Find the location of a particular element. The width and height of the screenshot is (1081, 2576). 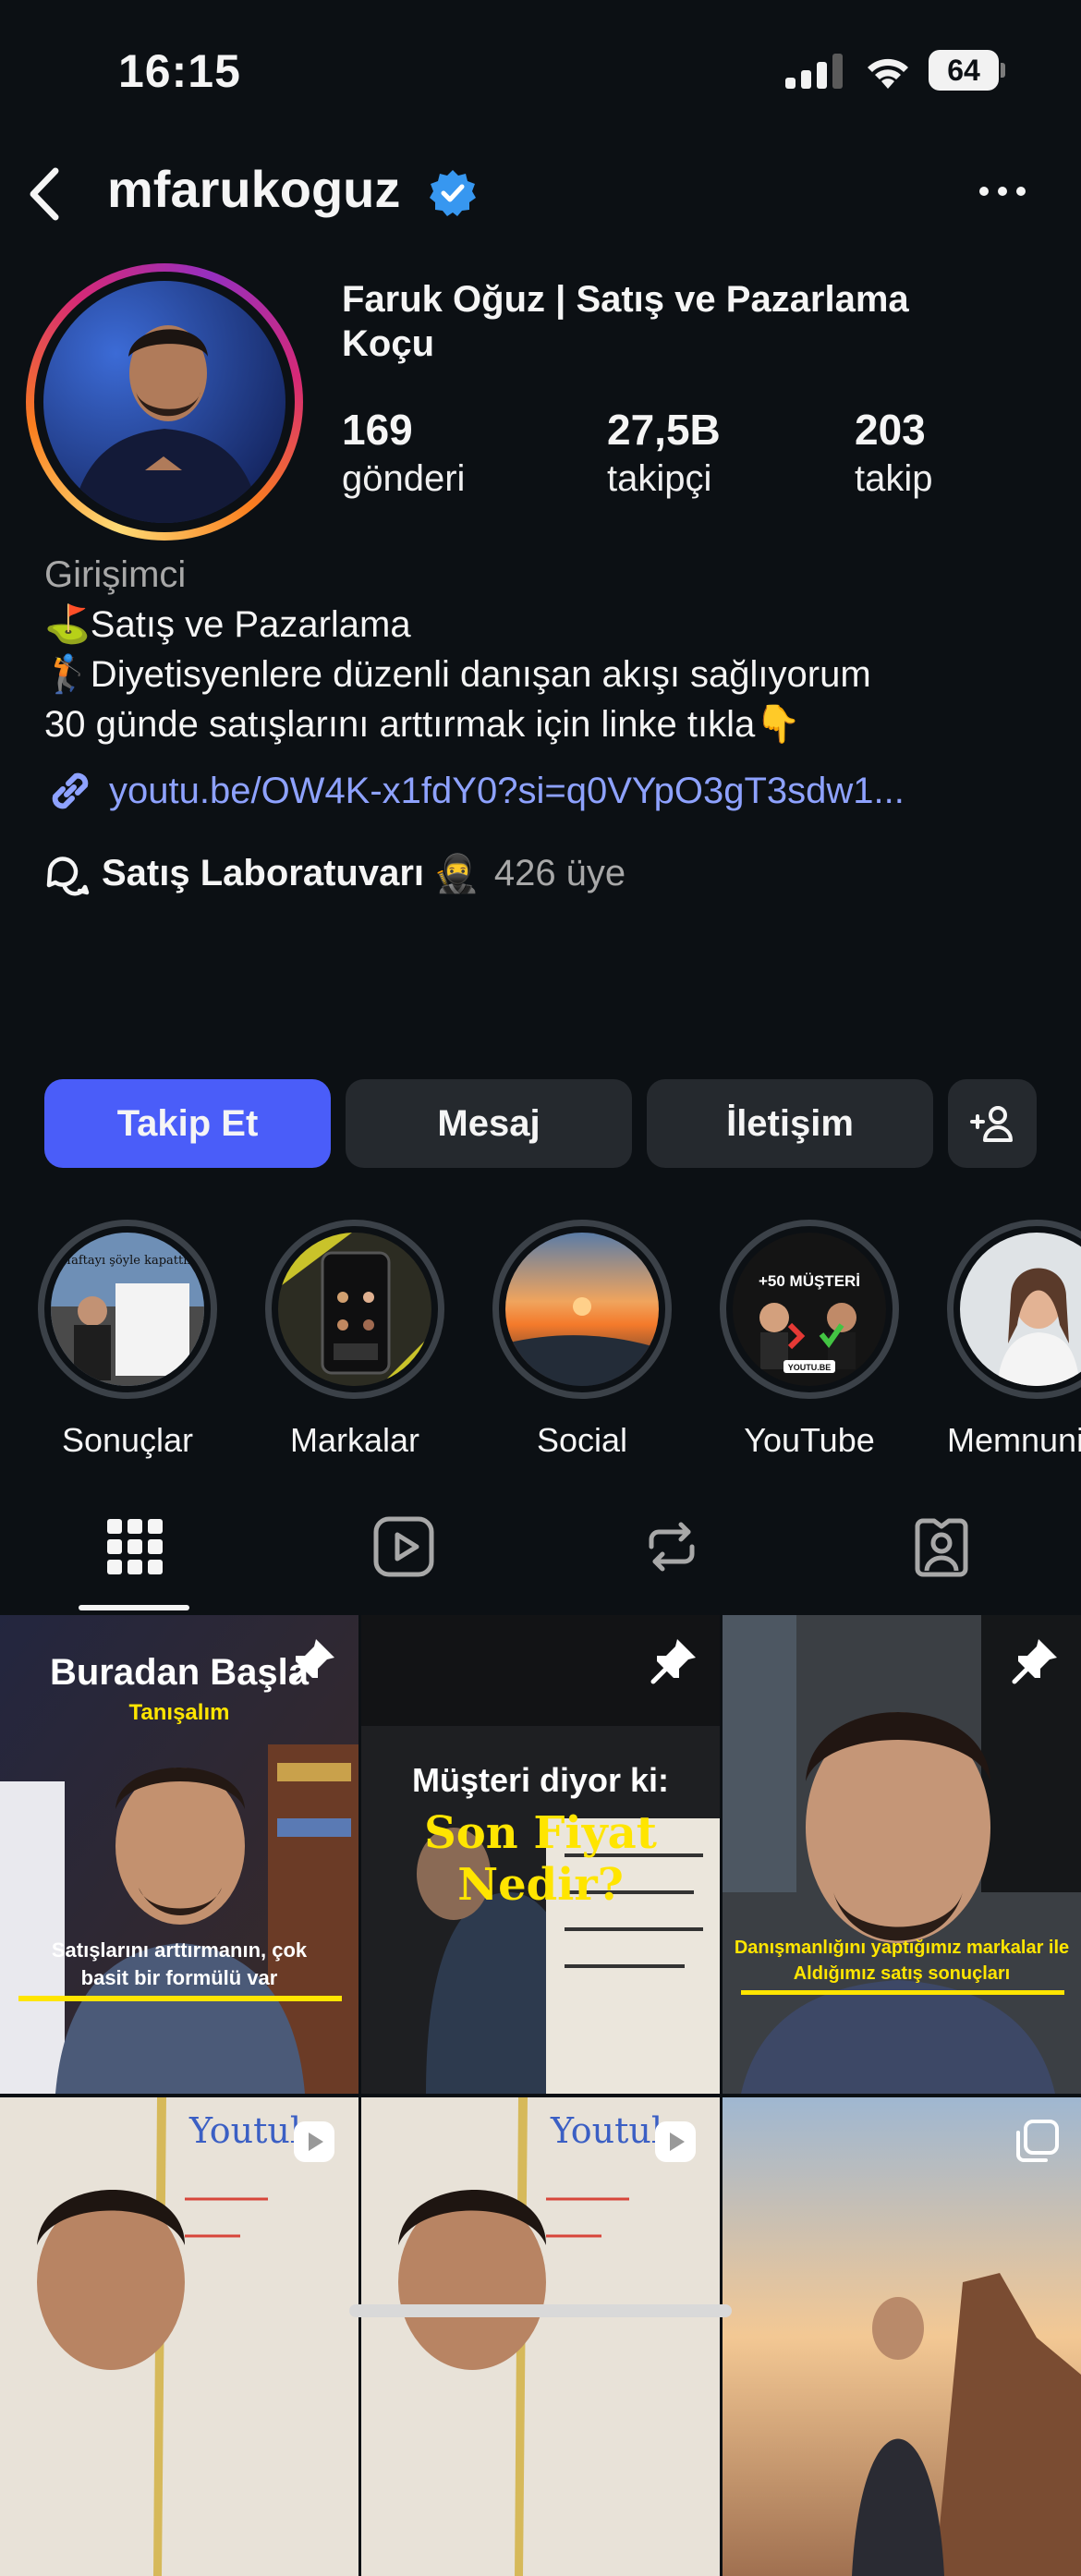

broadcast-channel: Satış Laboratuvarı 🥷 426 üye is located at coordinates (335, 873).